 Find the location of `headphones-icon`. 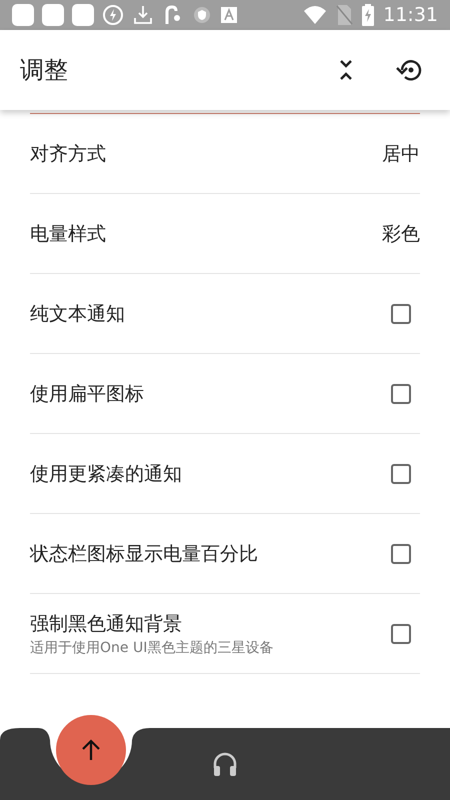

headphones-icon is located at coordinates (225, 764).